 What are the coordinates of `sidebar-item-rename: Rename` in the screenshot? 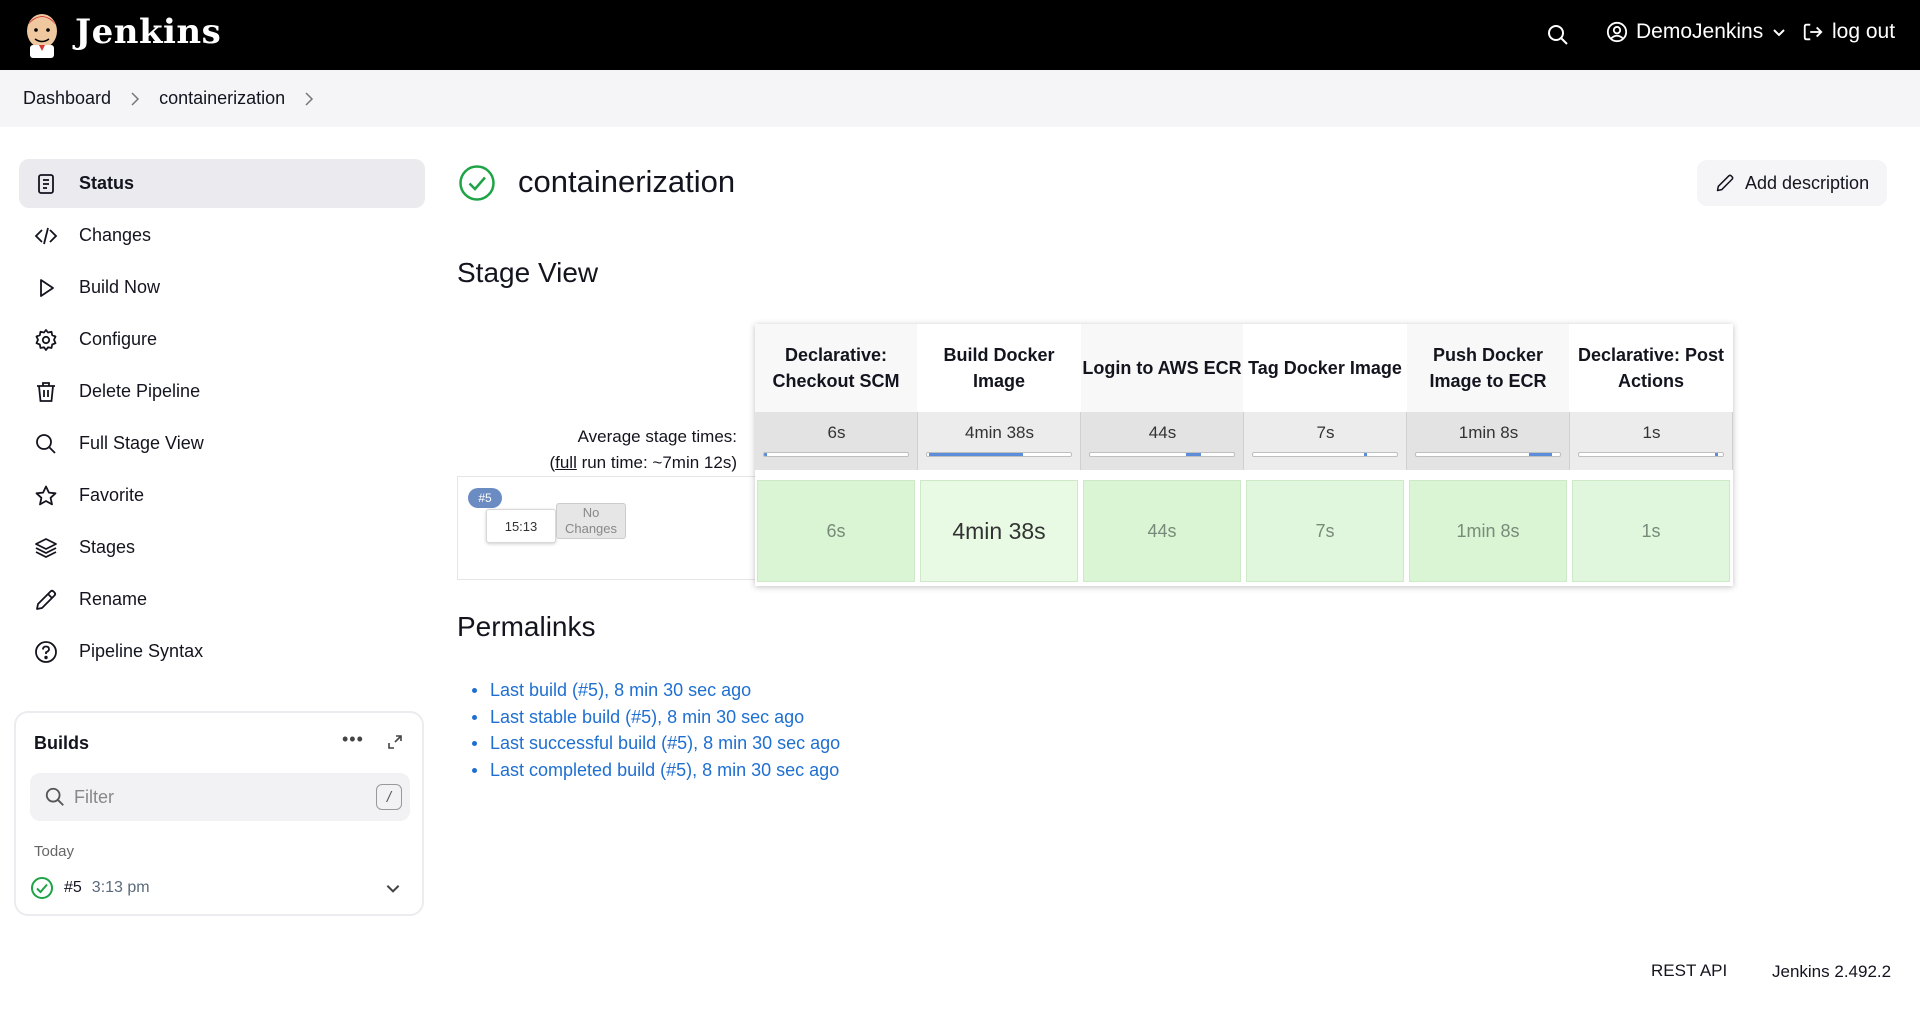 It's located at (222, 599).